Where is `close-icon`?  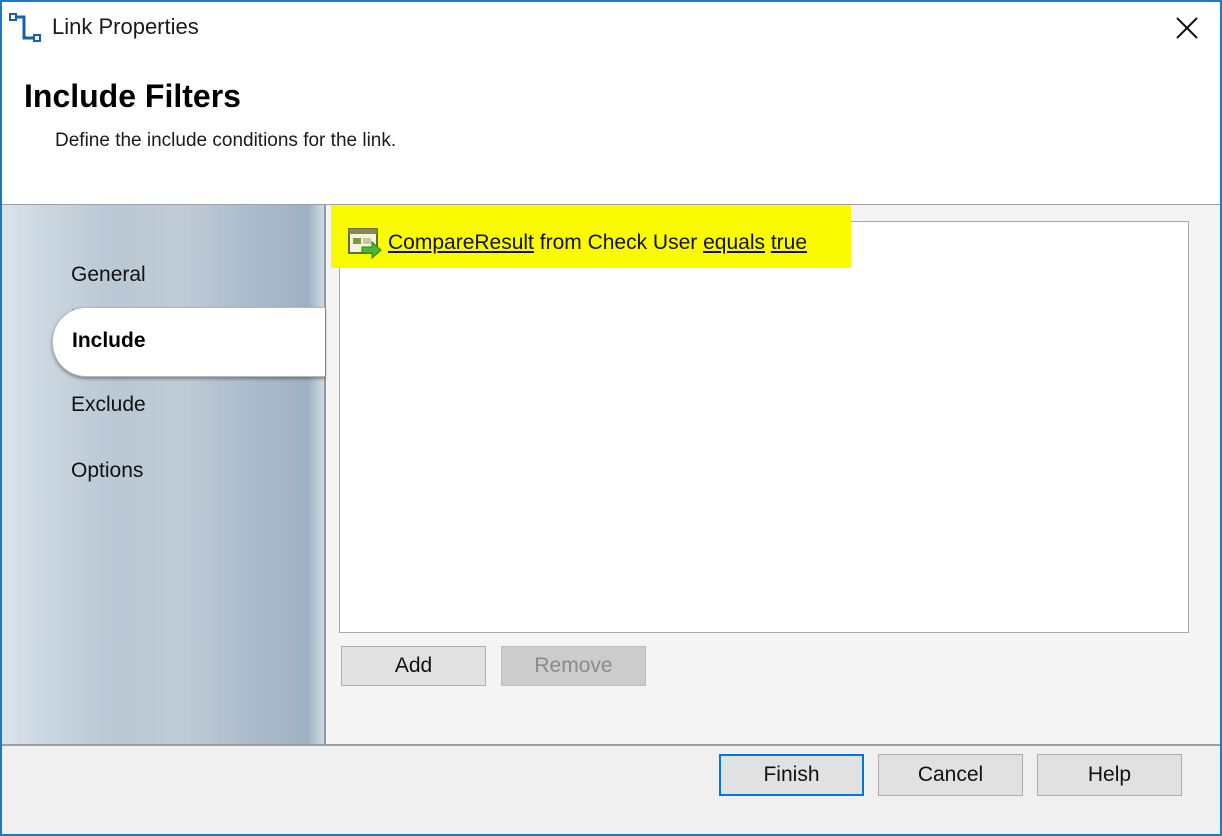 close-icon is located at coordinates (1187, 28).